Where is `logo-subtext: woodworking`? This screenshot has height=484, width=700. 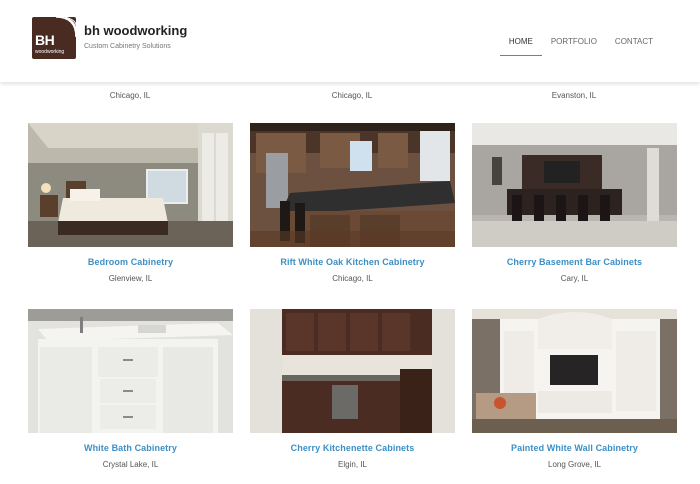
logo-subtext: woodworking is located at coordinates (50, 52).